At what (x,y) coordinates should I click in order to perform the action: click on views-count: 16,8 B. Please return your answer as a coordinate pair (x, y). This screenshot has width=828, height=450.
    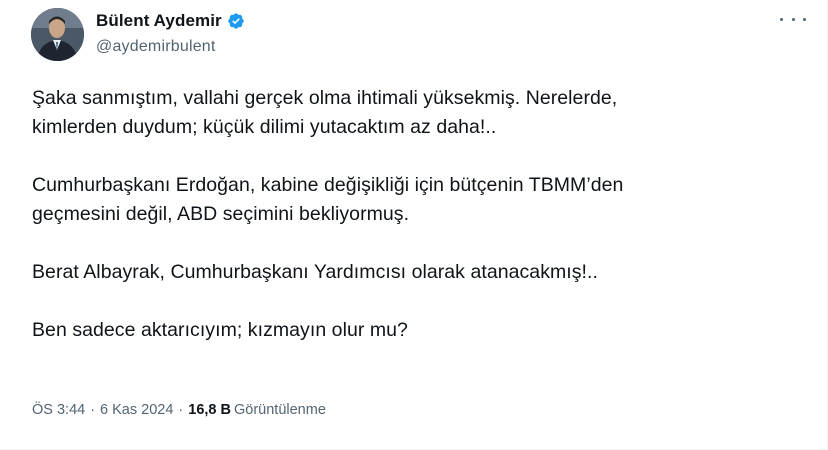
    Looking at the image, I should click on (209, 410).